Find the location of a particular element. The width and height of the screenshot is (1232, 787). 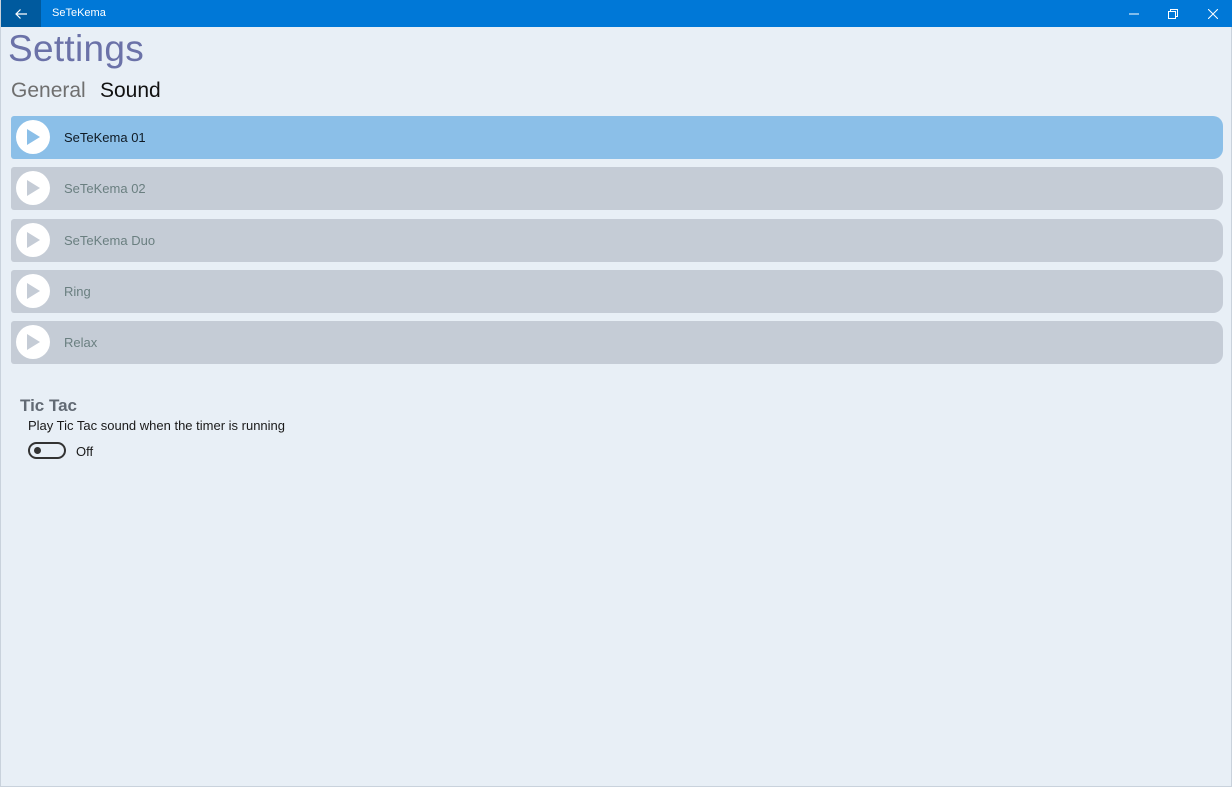

arrow-left-icon is located at coordinates (21, 13).